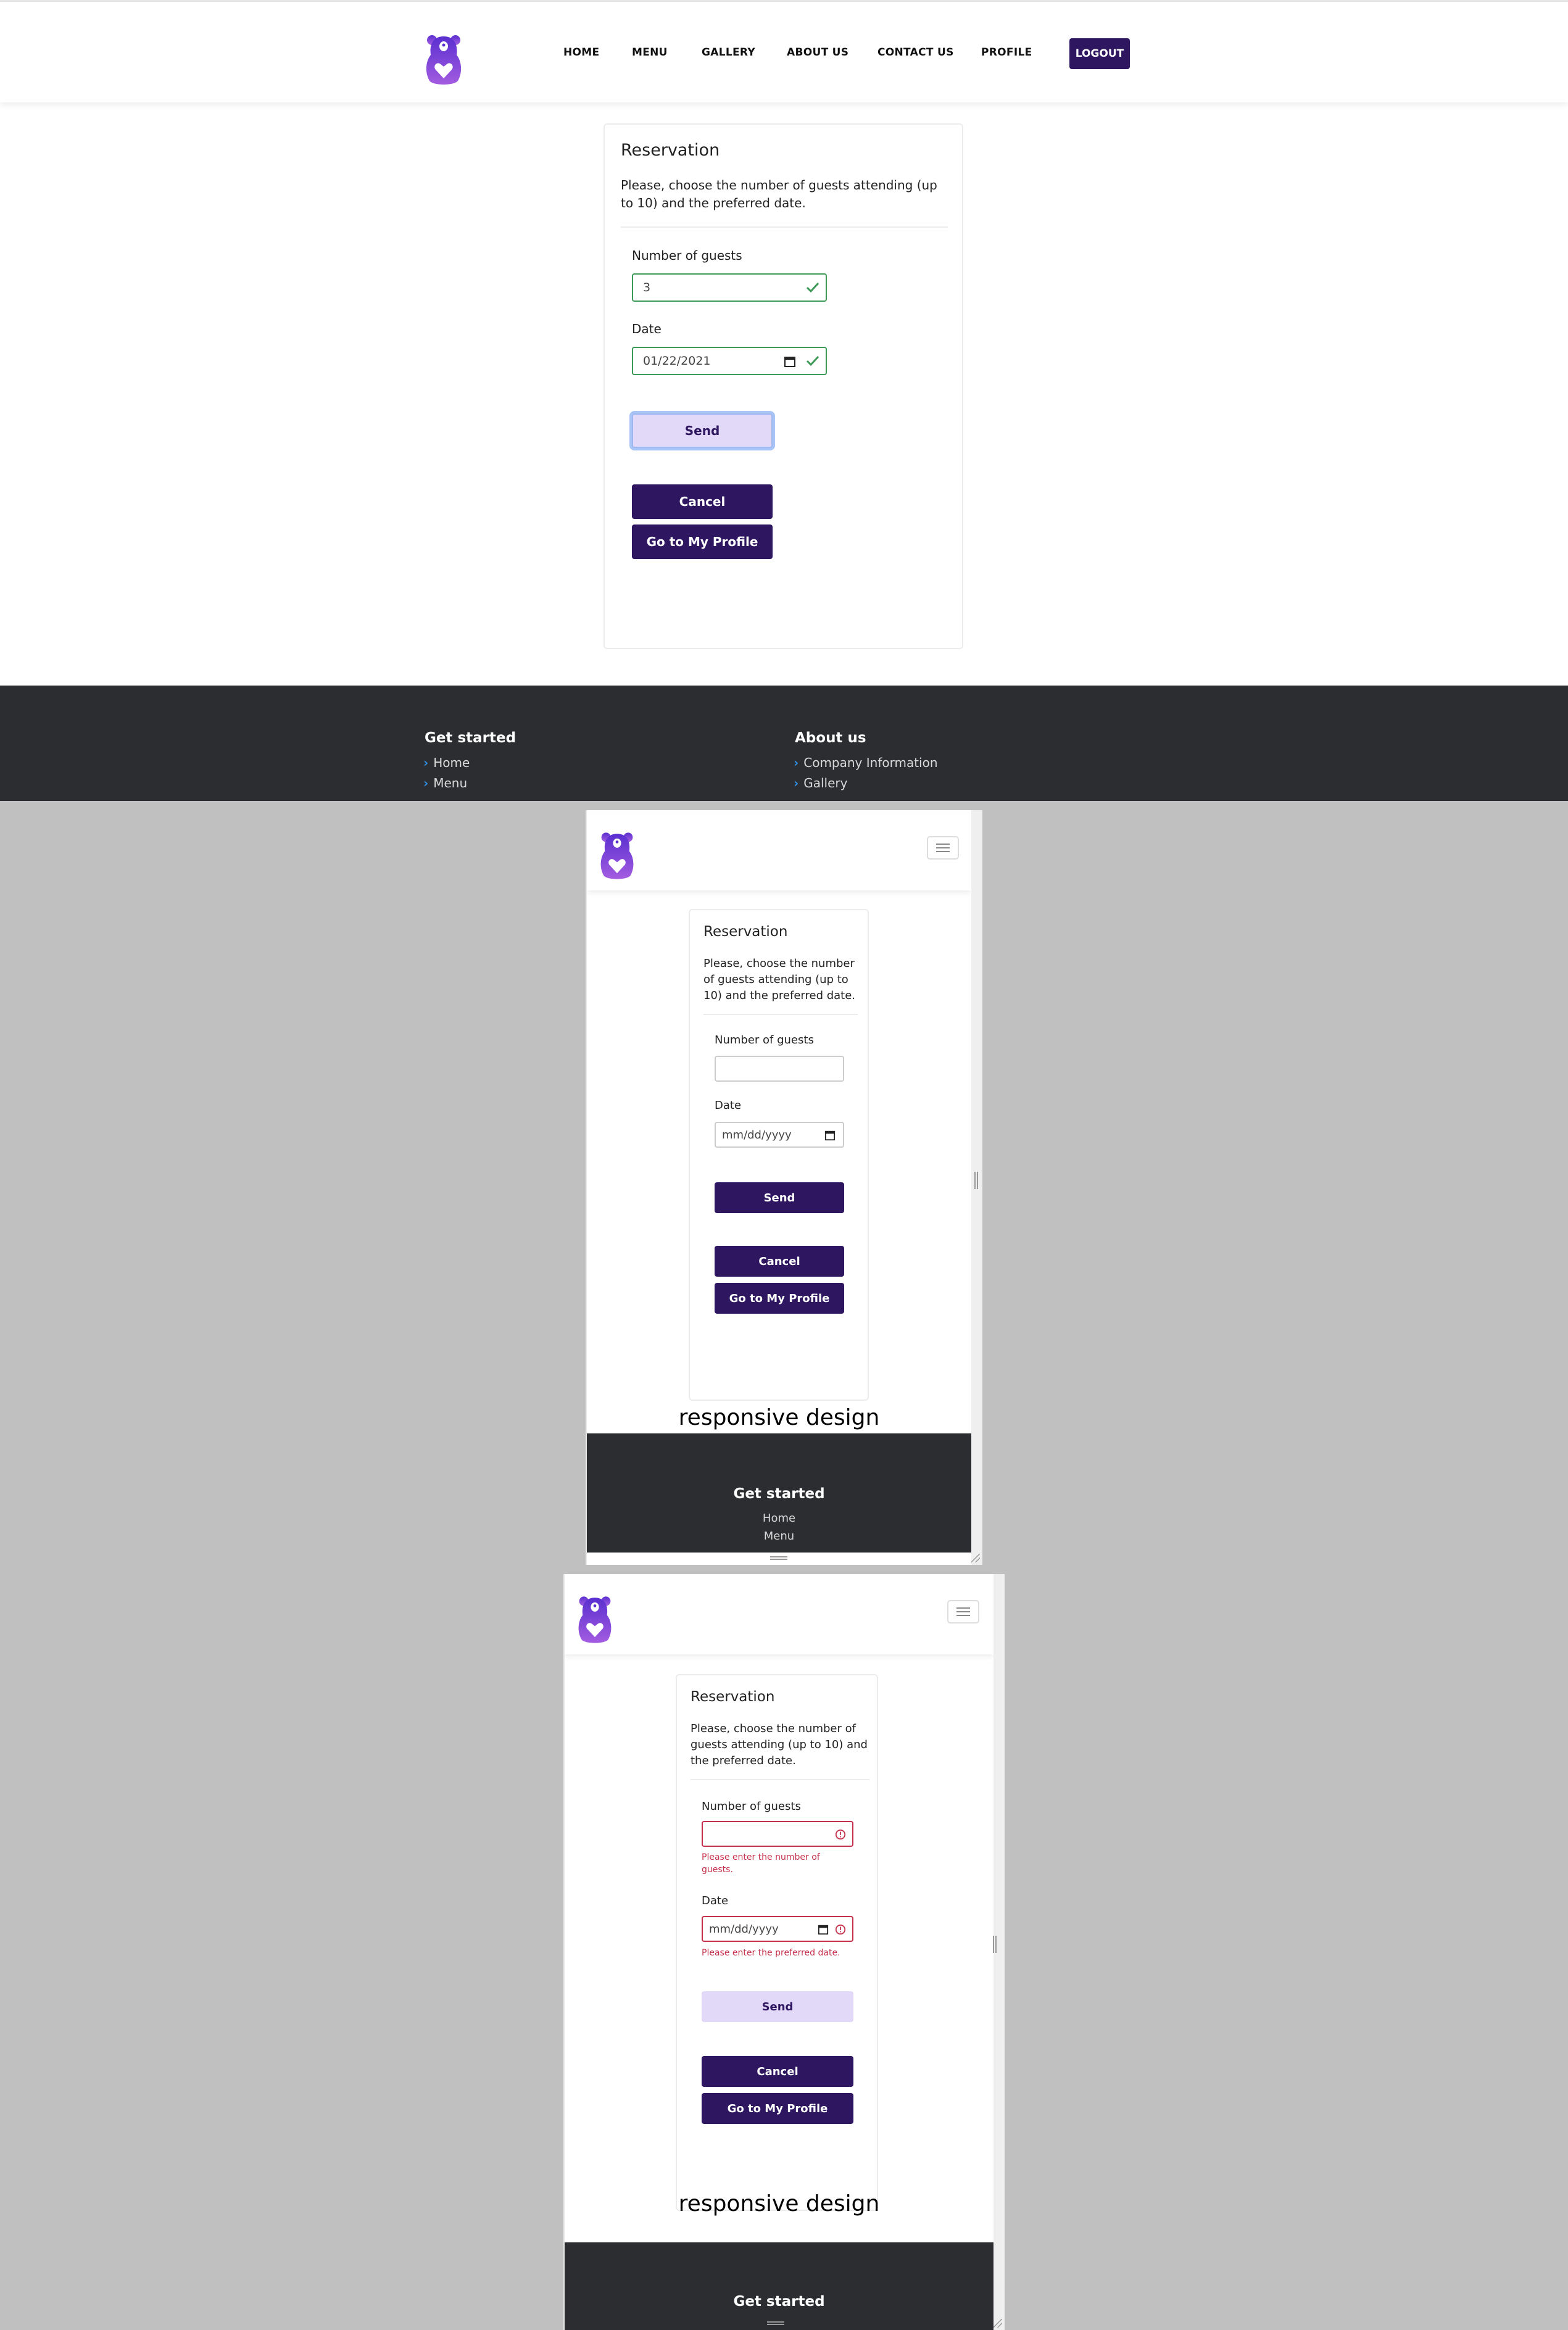 This screenshot has width=1568, height=2330. What do you see at coordinates (1099, 54) in the screenshot?
I see `logout-button: LOGOUT` at bounding box center [1099, 54].